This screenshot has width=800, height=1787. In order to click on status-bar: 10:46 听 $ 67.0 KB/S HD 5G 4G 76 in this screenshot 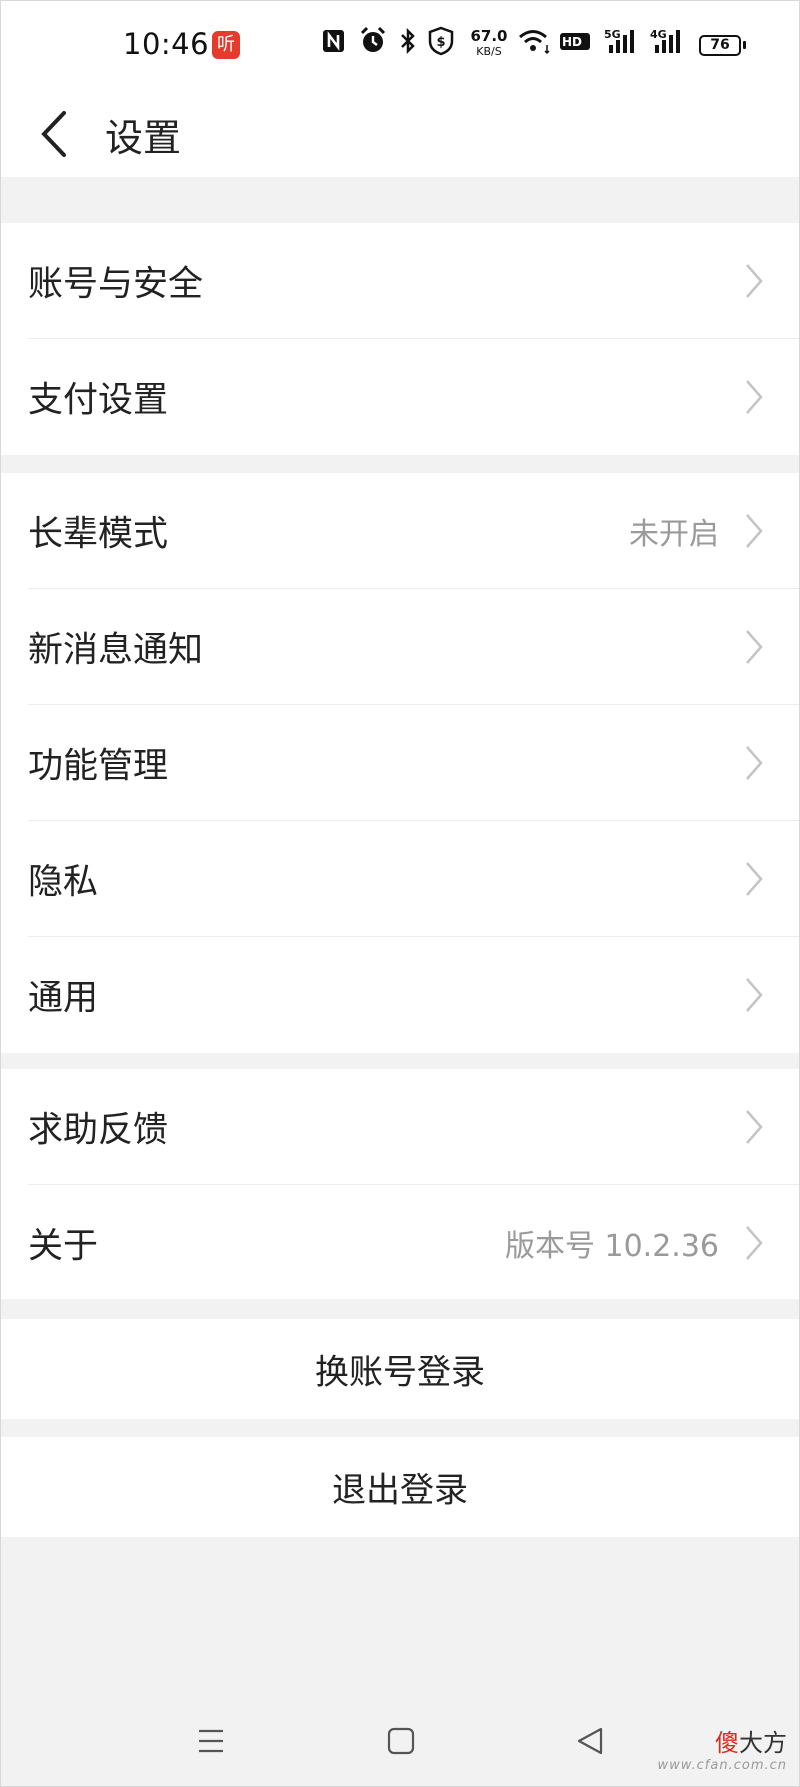, I will do `click(400, 47)`.